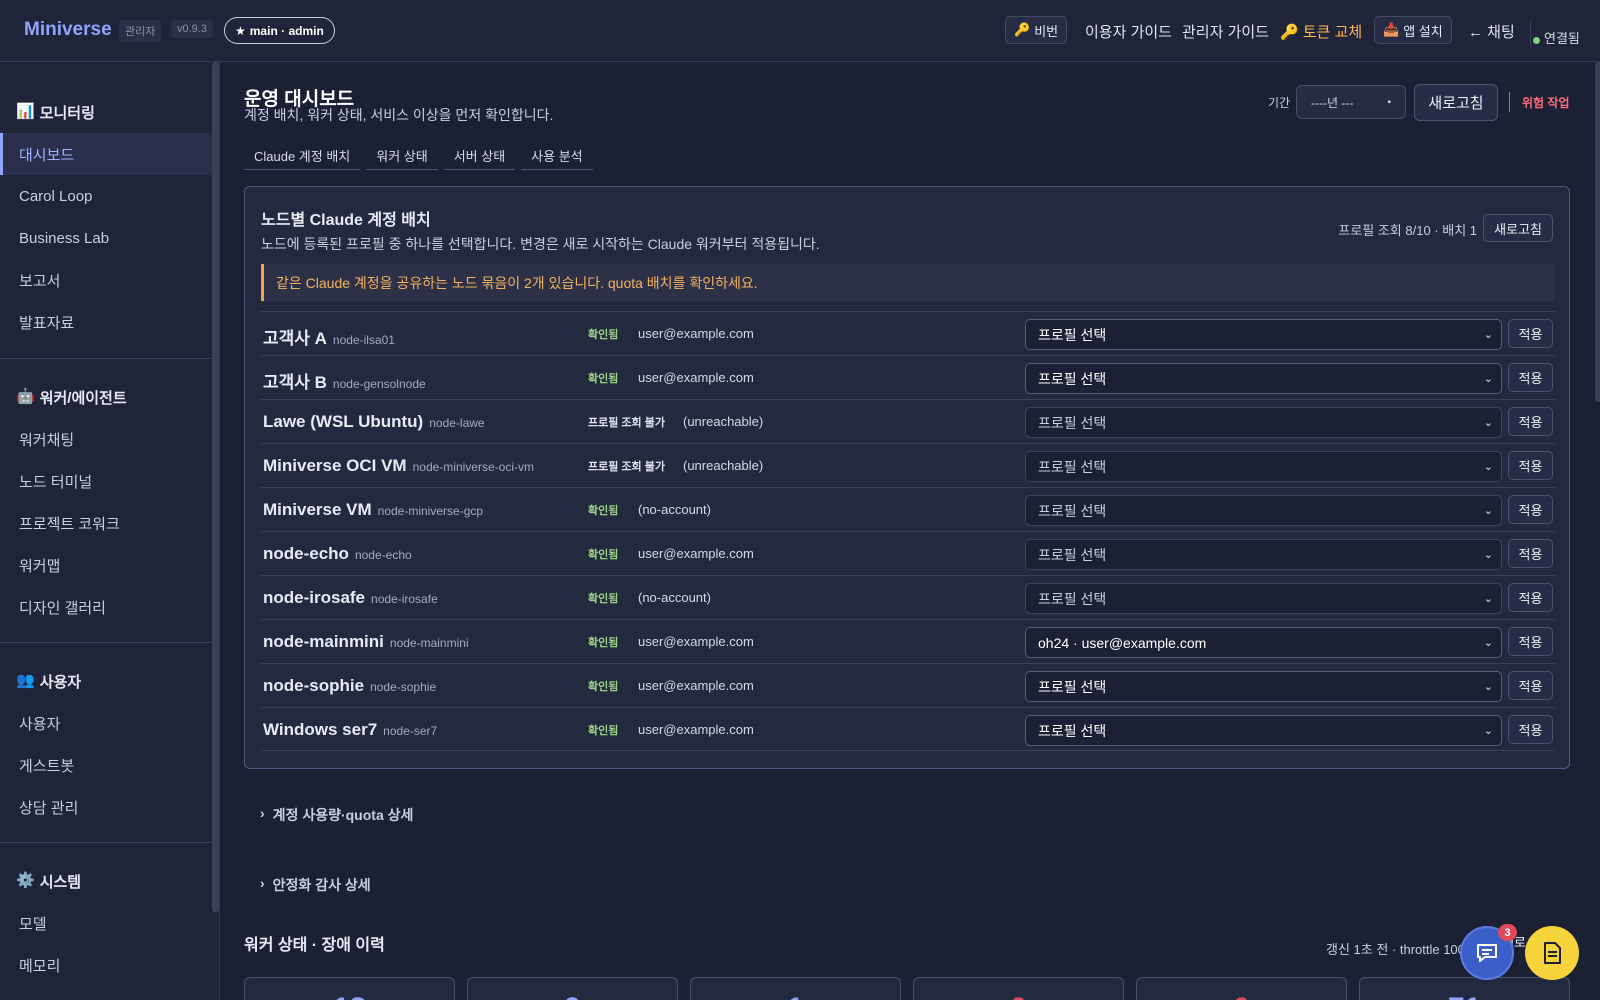 The width and height of the screenshot is (1600, 1000). Describe the element at coordinates (106, 481) in the screenshot. I see `sidebar-item-node-terminal: 노드 터미널` at that location.